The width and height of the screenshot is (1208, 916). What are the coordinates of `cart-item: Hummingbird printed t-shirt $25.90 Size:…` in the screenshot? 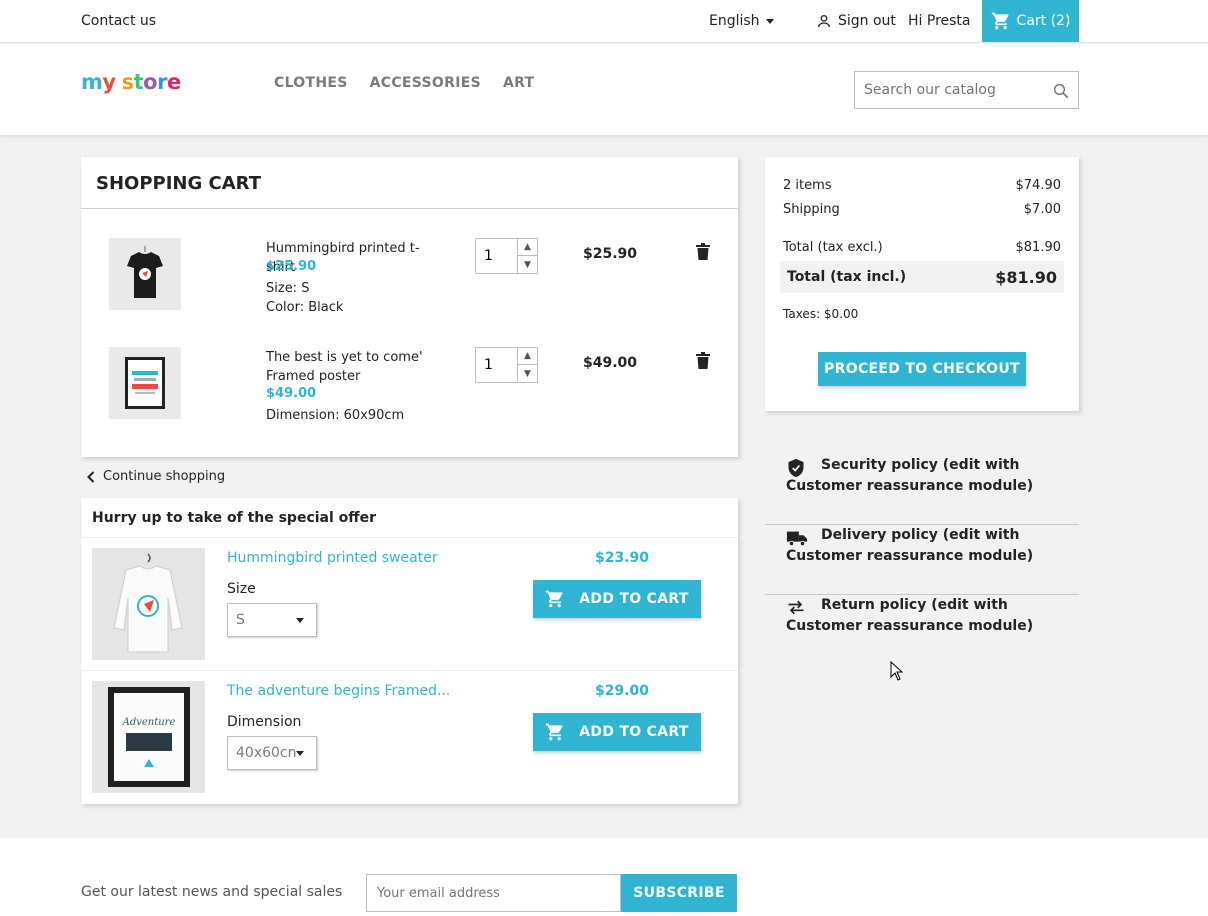 It's located at (409, 288).